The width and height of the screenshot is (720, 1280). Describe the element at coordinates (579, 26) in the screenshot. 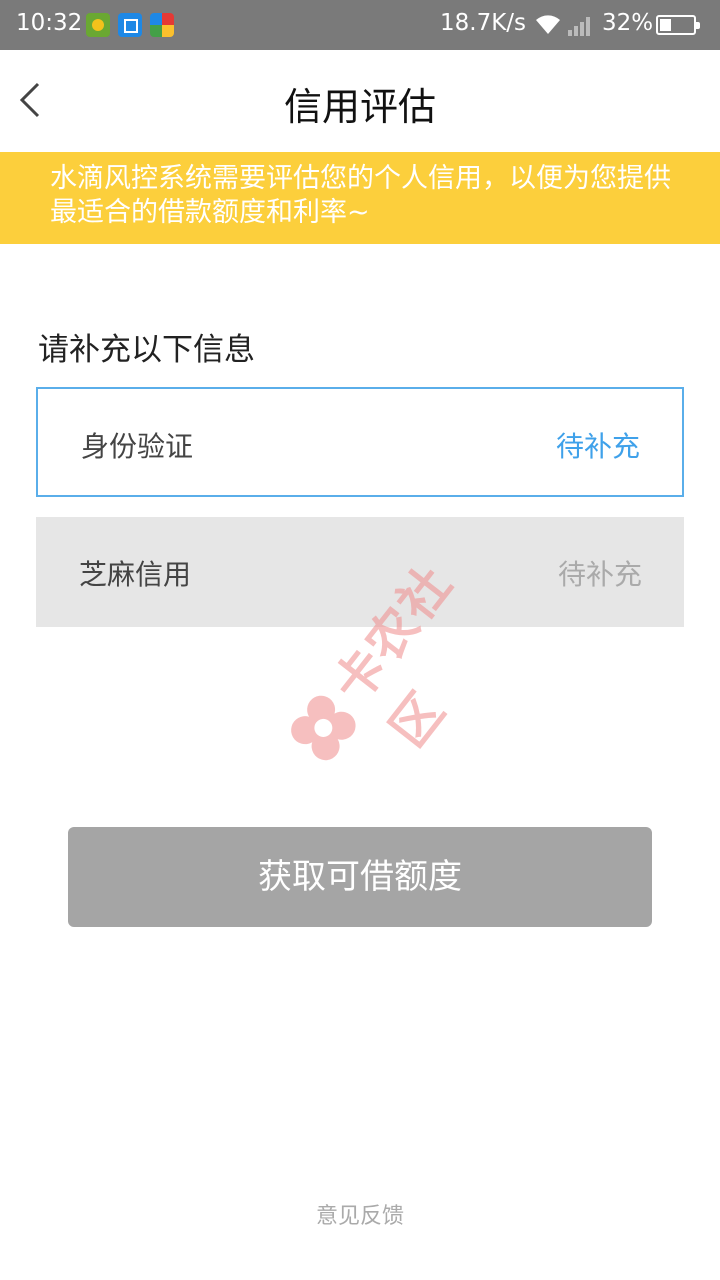

I see `signal-icon` at that location.